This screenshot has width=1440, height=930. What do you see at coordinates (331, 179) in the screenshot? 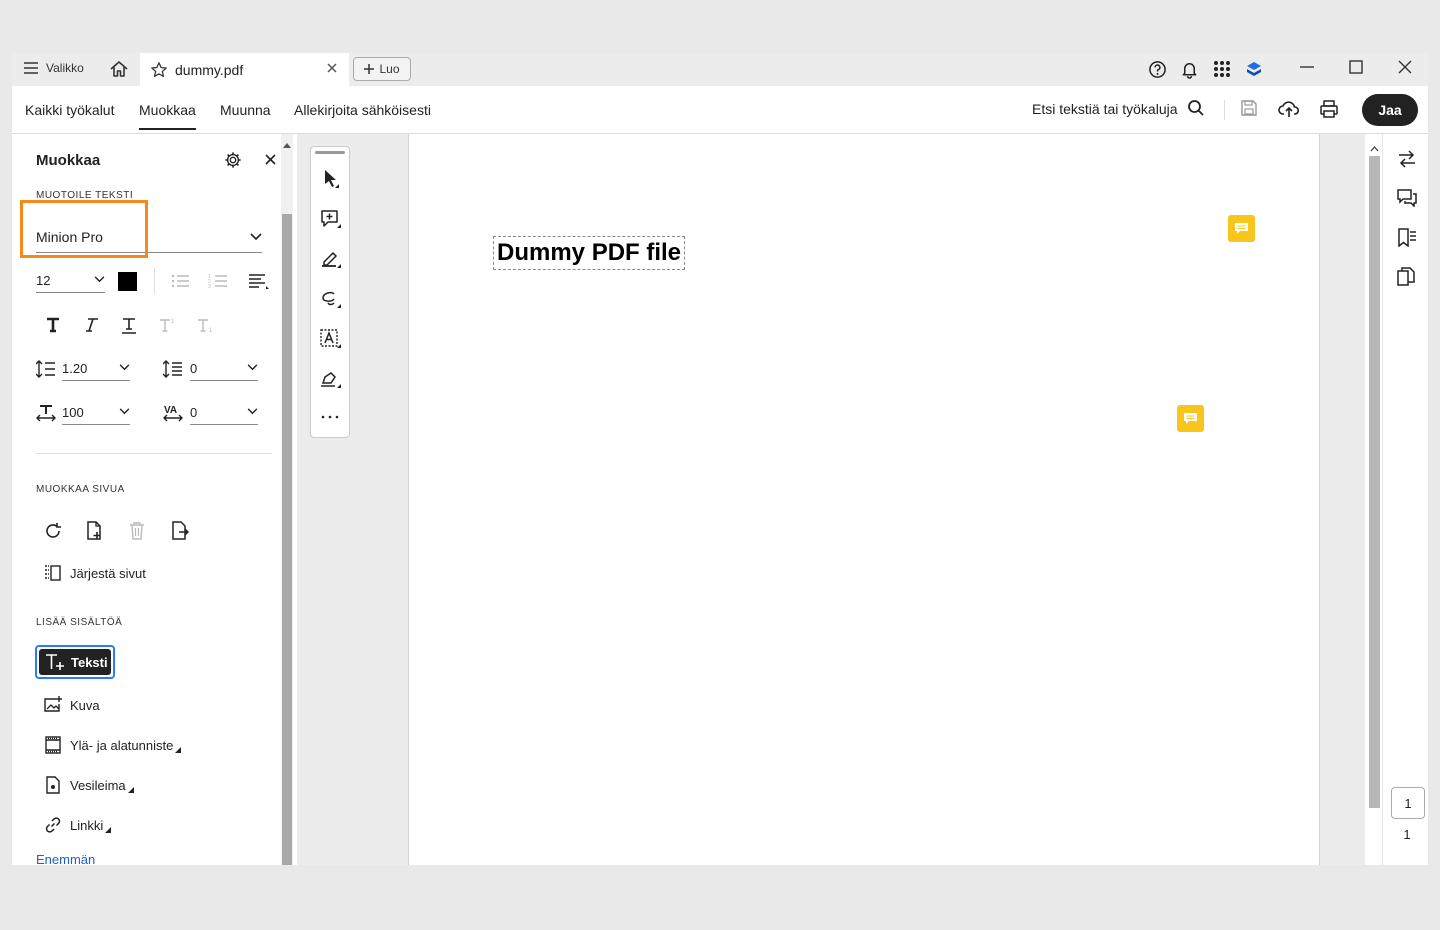
I see `select-arrow-icon` at bounding box center [331, 179].